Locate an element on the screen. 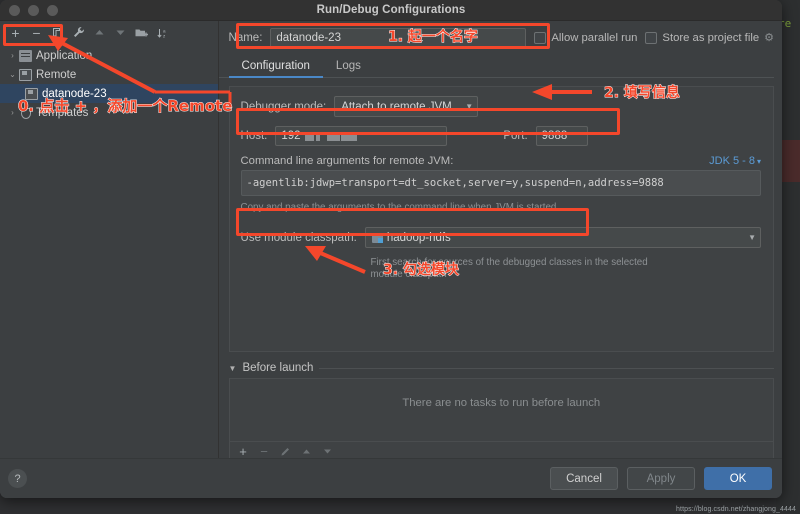 Image resolution: width=800 pixels, height=514 pixels. store-as-project-file-checkbox: Store as project file ⚙ is located at coordinates (709, 37).